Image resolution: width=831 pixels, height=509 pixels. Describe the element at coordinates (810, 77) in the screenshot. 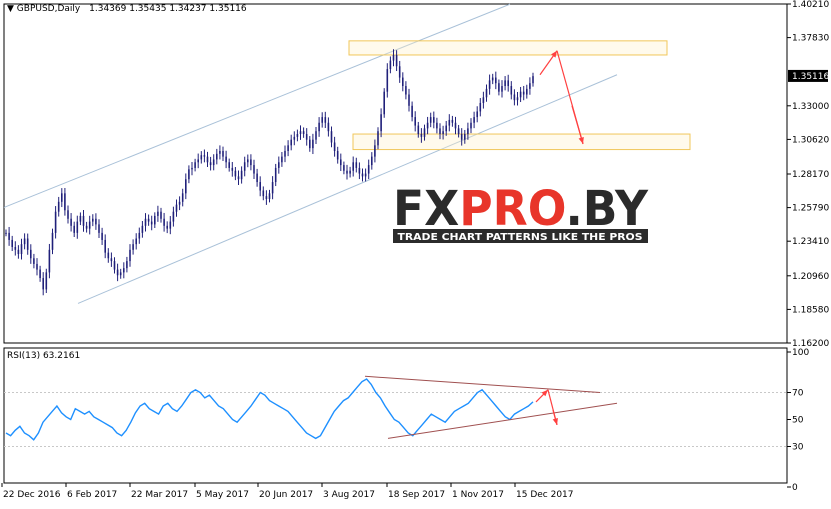

I see `current-price-label: 1.35116` at that location.